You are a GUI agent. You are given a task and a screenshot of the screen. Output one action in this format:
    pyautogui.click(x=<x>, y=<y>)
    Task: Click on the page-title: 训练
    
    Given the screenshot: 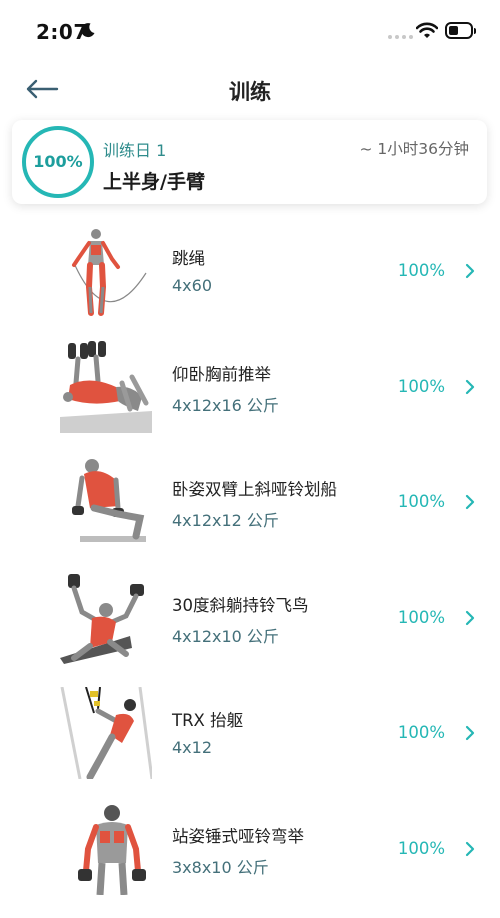 What is the action you would take?
    pyautogui.click(x=250, y=91)
    